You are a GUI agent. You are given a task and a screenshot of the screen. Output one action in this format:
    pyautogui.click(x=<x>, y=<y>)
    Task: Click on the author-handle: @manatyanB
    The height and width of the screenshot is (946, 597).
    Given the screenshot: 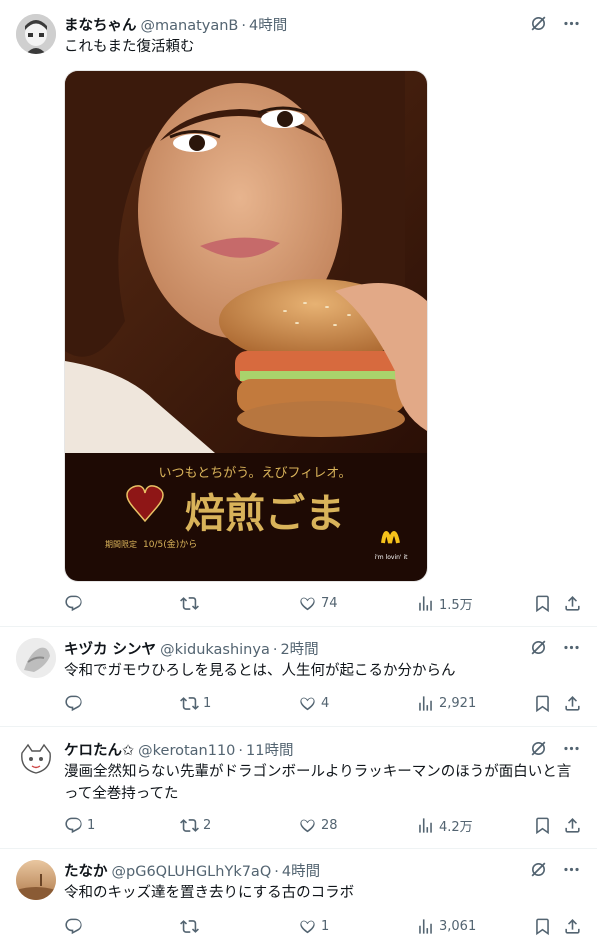 What is the action you would take?
    pyautogui.click(x=190, y=26)
    